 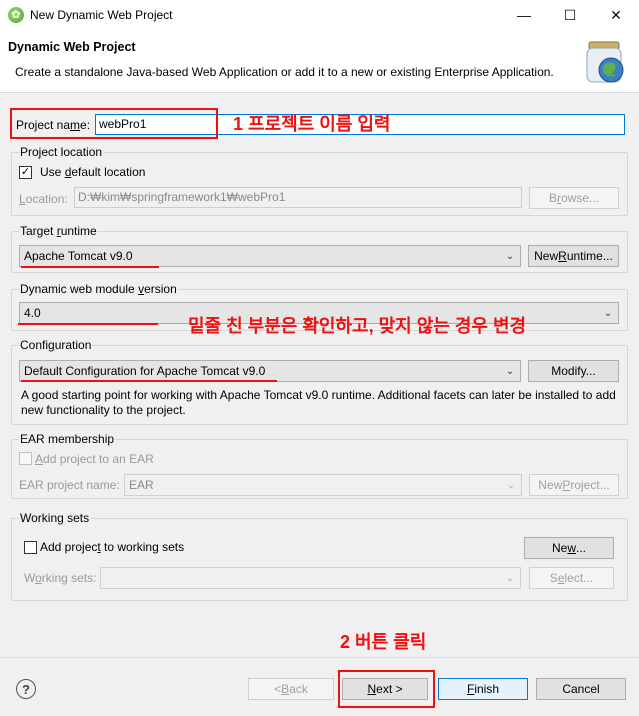 I want to click on working-sets-label: Working sets:, so click(x=60, y=578).